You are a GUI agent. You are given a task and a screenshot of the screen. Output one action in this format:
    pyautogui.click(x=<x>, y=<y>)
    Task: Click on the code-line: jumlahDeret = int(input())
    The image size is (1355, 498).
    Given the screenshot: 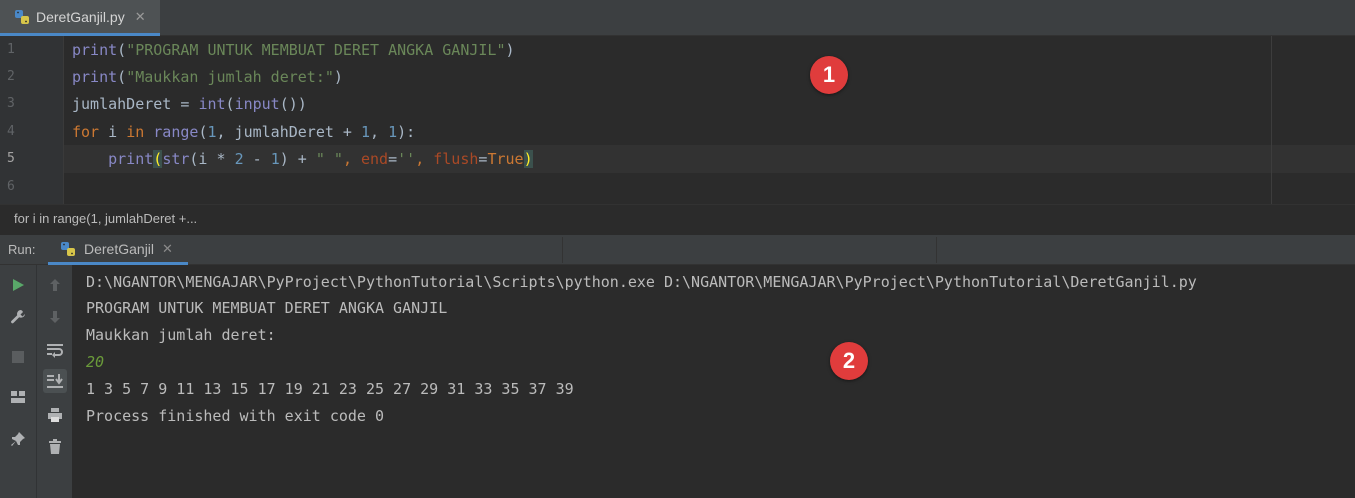 What is the action you would take?
    pyautogui.click(x=189, y=104)
    